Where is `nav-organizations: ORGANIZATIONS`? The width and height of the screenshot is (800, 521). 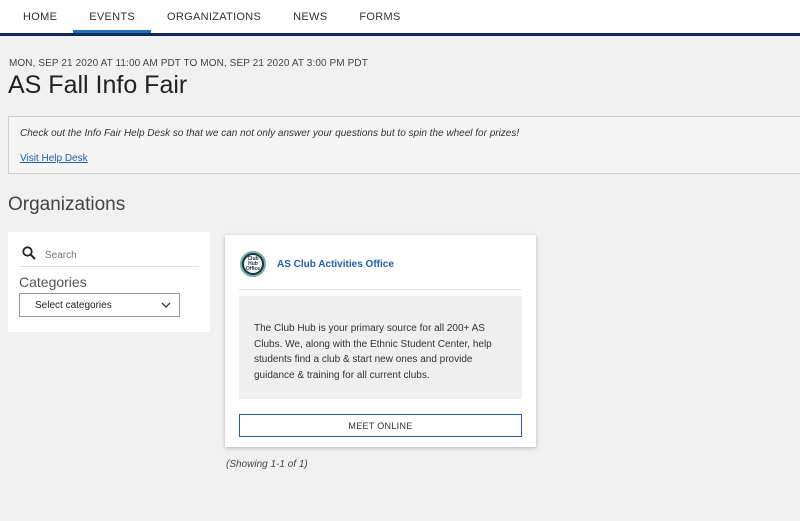
nav-organizations: ORGANIZATIONS is located at coordinates (214, 16).